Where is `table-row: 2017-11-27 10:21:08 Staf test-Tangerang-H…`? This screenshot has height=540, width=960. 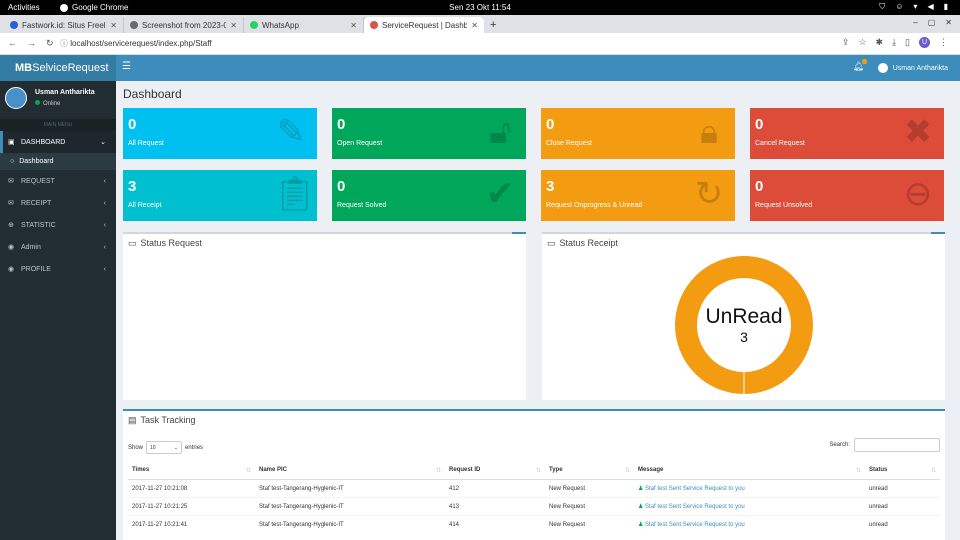
table-row: 2017-11-27 10:21:08 Staf test-Tangerang-H… is located at coordinates (534, 488).